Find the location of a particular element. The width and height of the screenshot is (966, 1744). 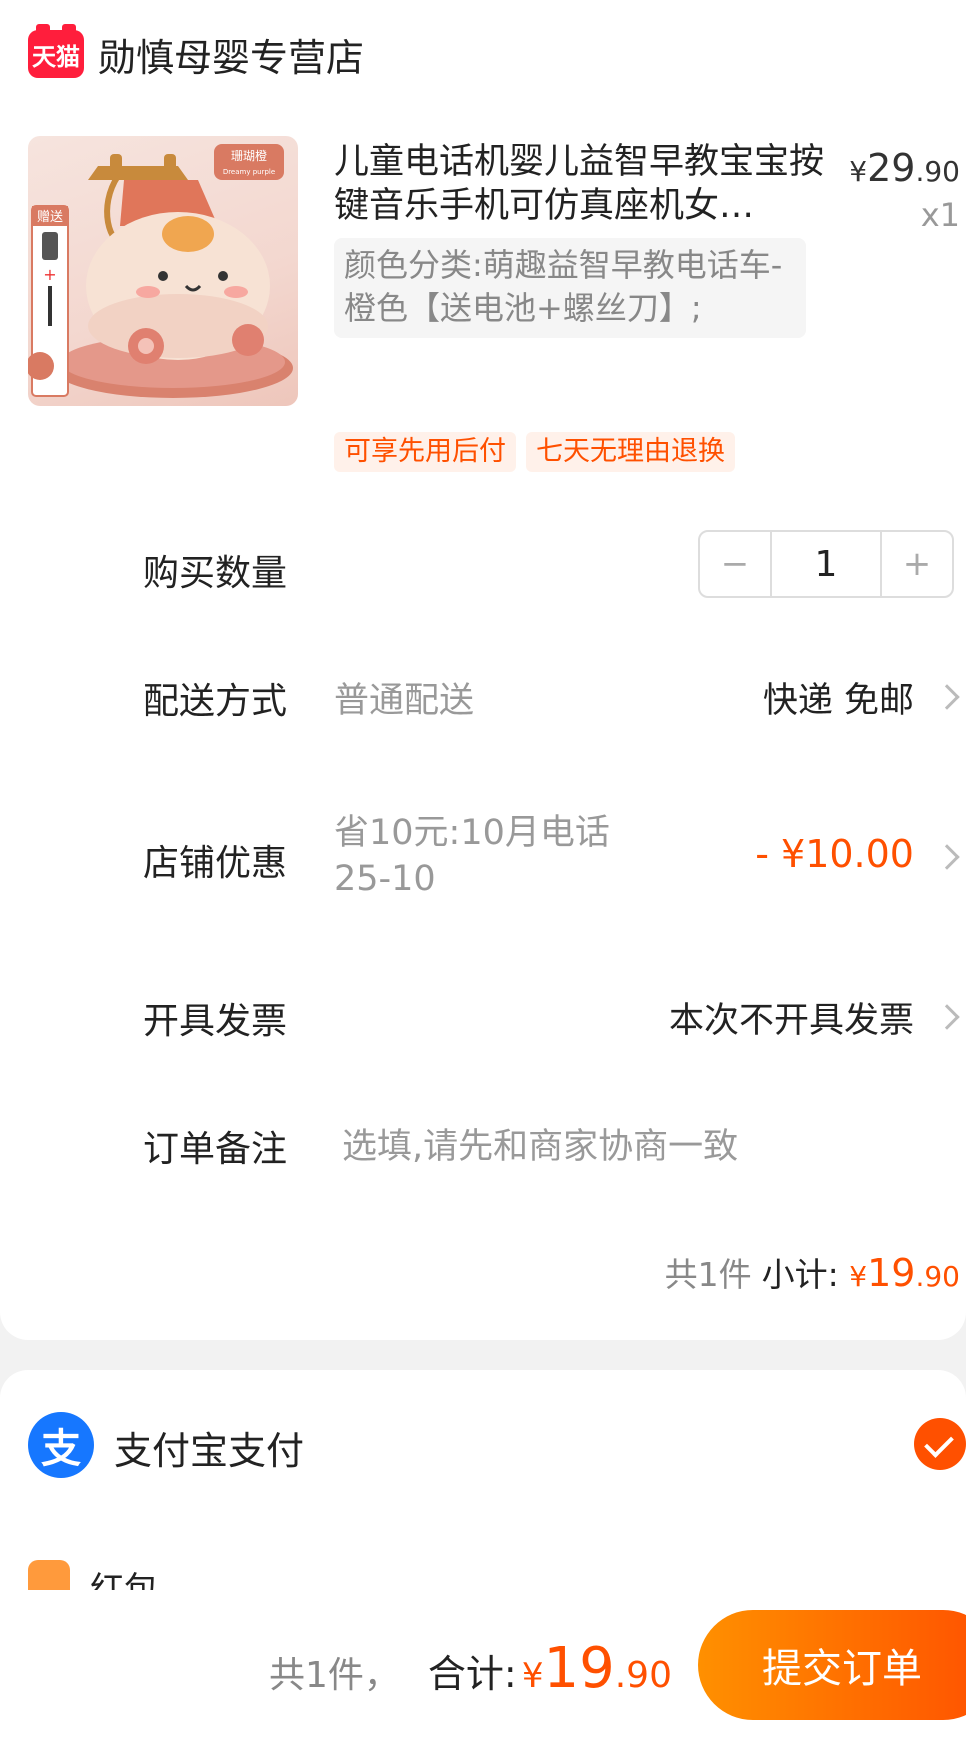

brand-text: 珊瑚橙 is located at coordinates (249, 155).